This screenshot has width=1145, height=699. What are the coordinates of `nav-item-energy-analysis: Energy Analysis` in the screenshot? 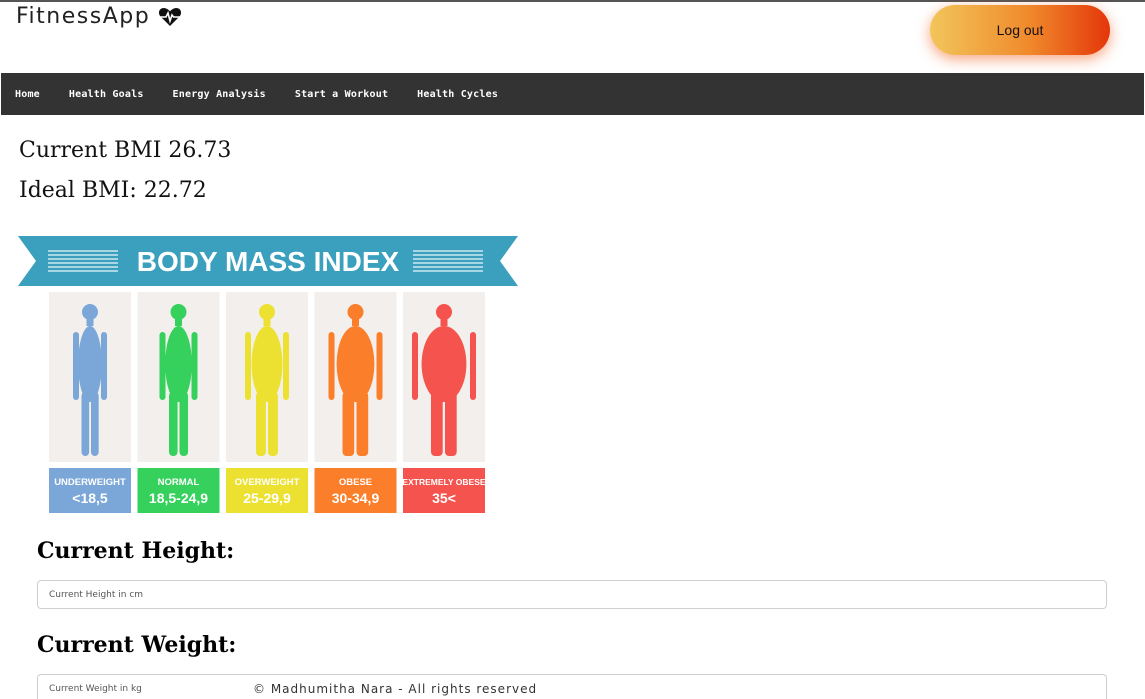 It's located at (219, 94).